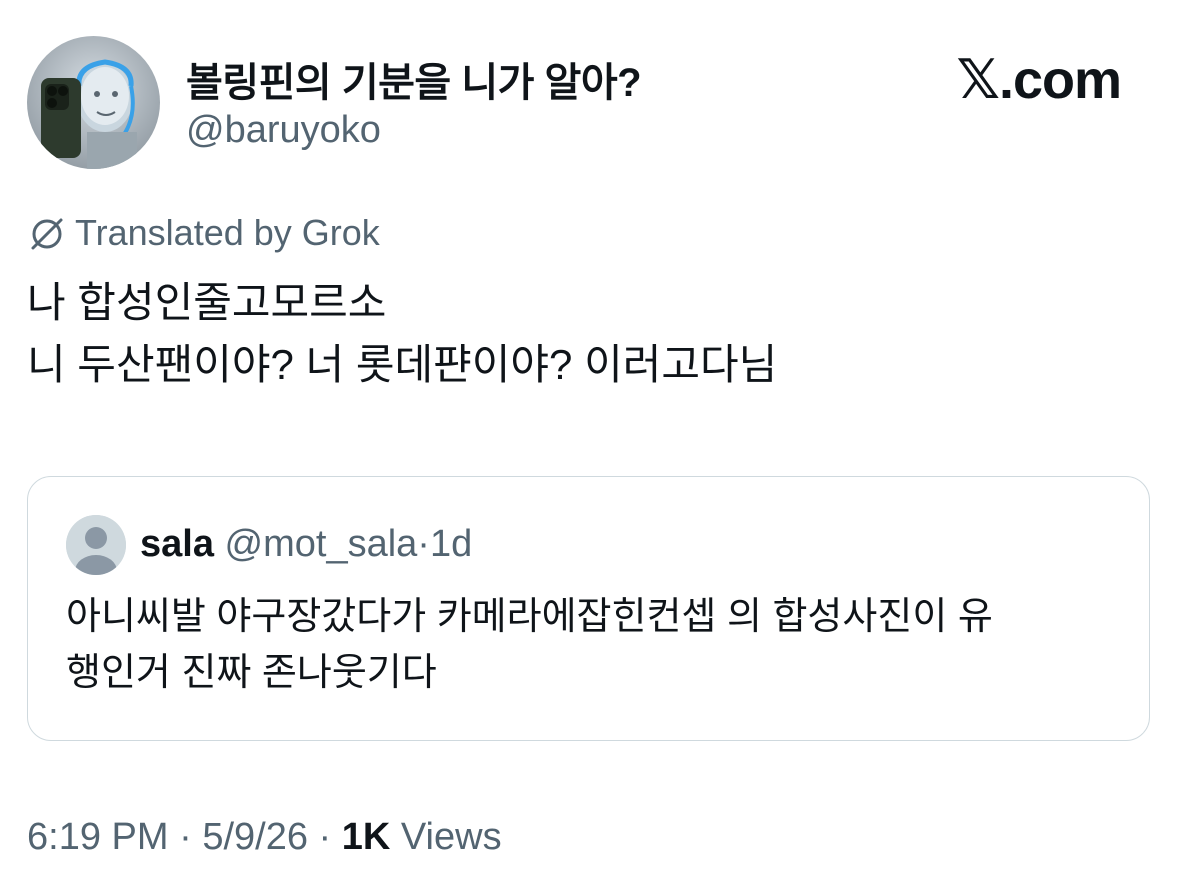 This screenshot has height=882, width=1179. I want to click on quote-header: sala @mot_sala·1d, so click(306, 544).